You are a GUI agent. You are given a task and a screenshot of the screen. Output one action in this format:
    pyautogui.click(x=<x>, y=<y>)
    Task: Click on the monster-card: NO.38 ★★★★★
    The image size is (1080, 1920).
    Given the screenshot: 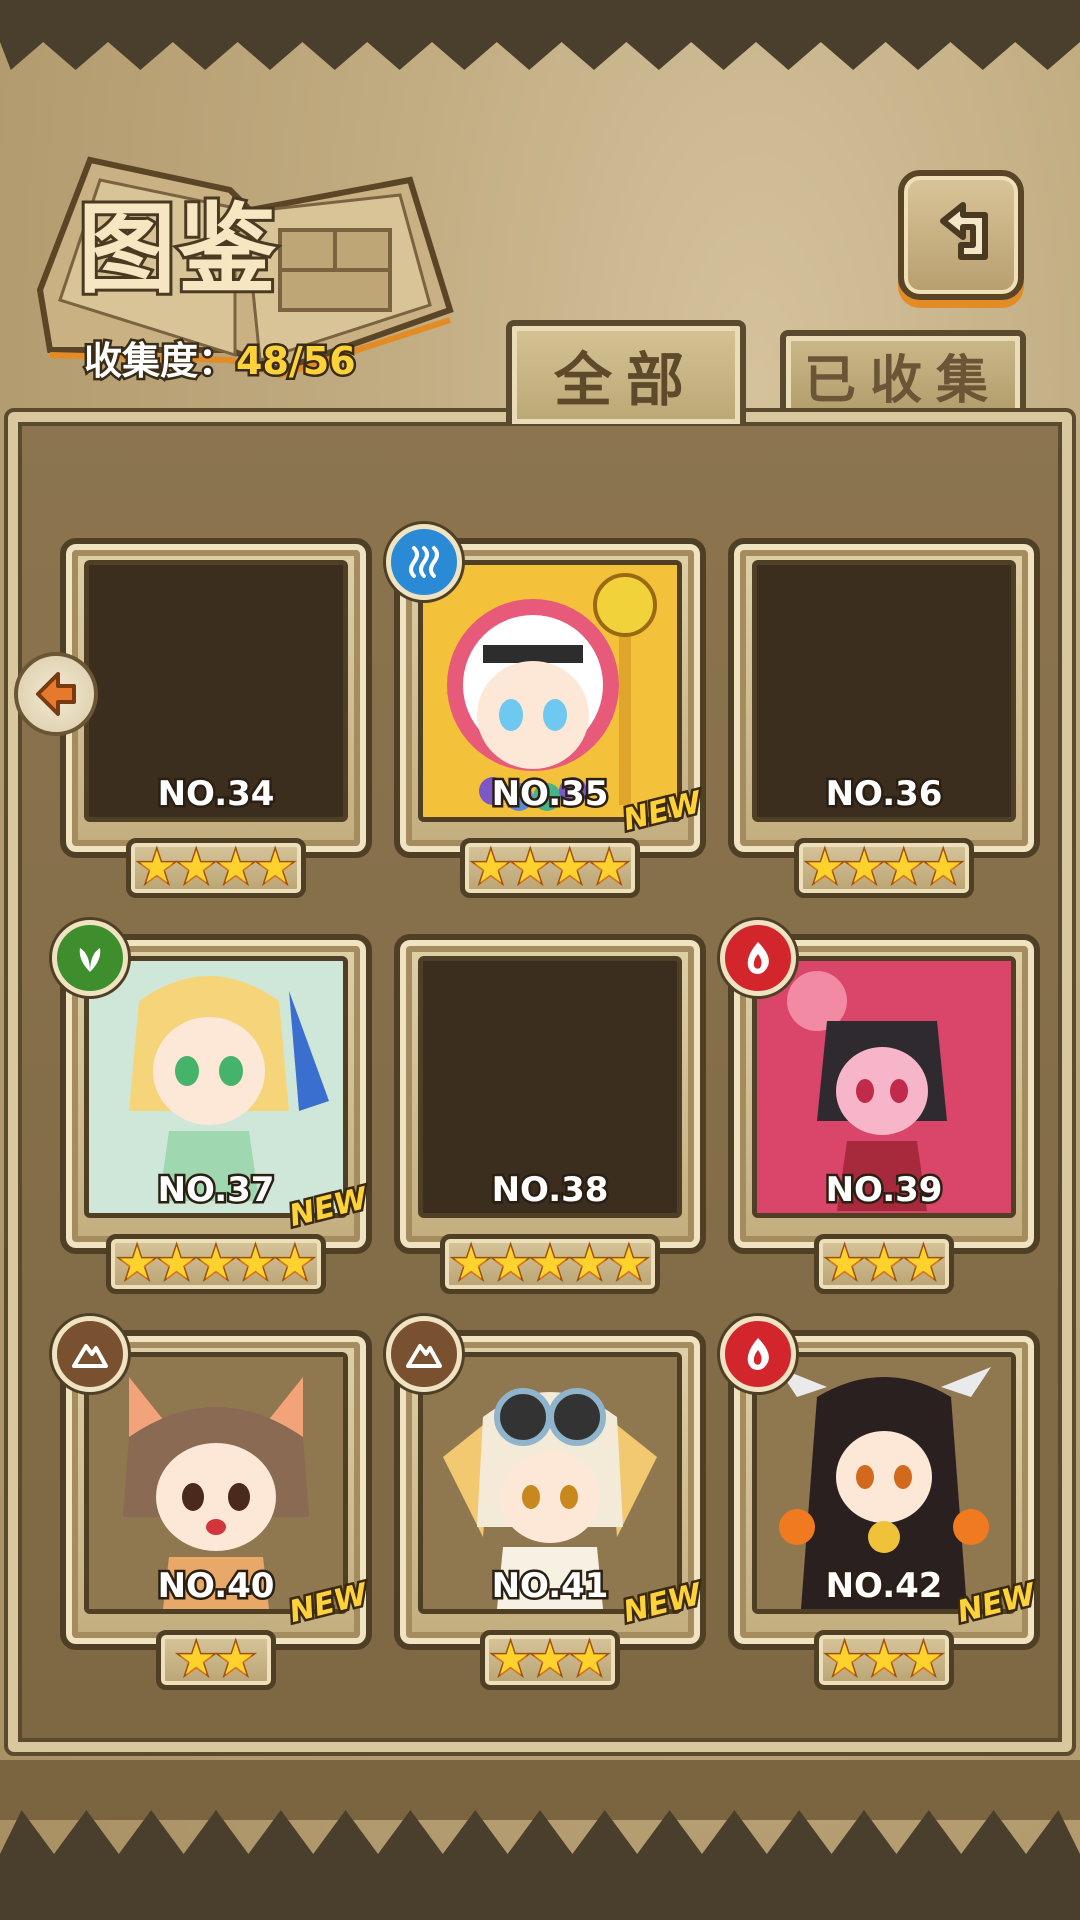 What is the action you would take?
    pyautogui.click(x=550, y=1119)
    